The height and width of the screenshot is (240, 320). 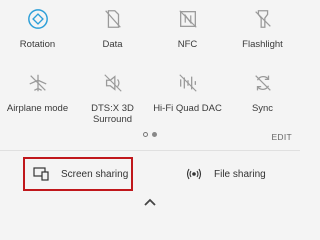 I want to click on tile-label: Sync, so click(x=262, y=108).